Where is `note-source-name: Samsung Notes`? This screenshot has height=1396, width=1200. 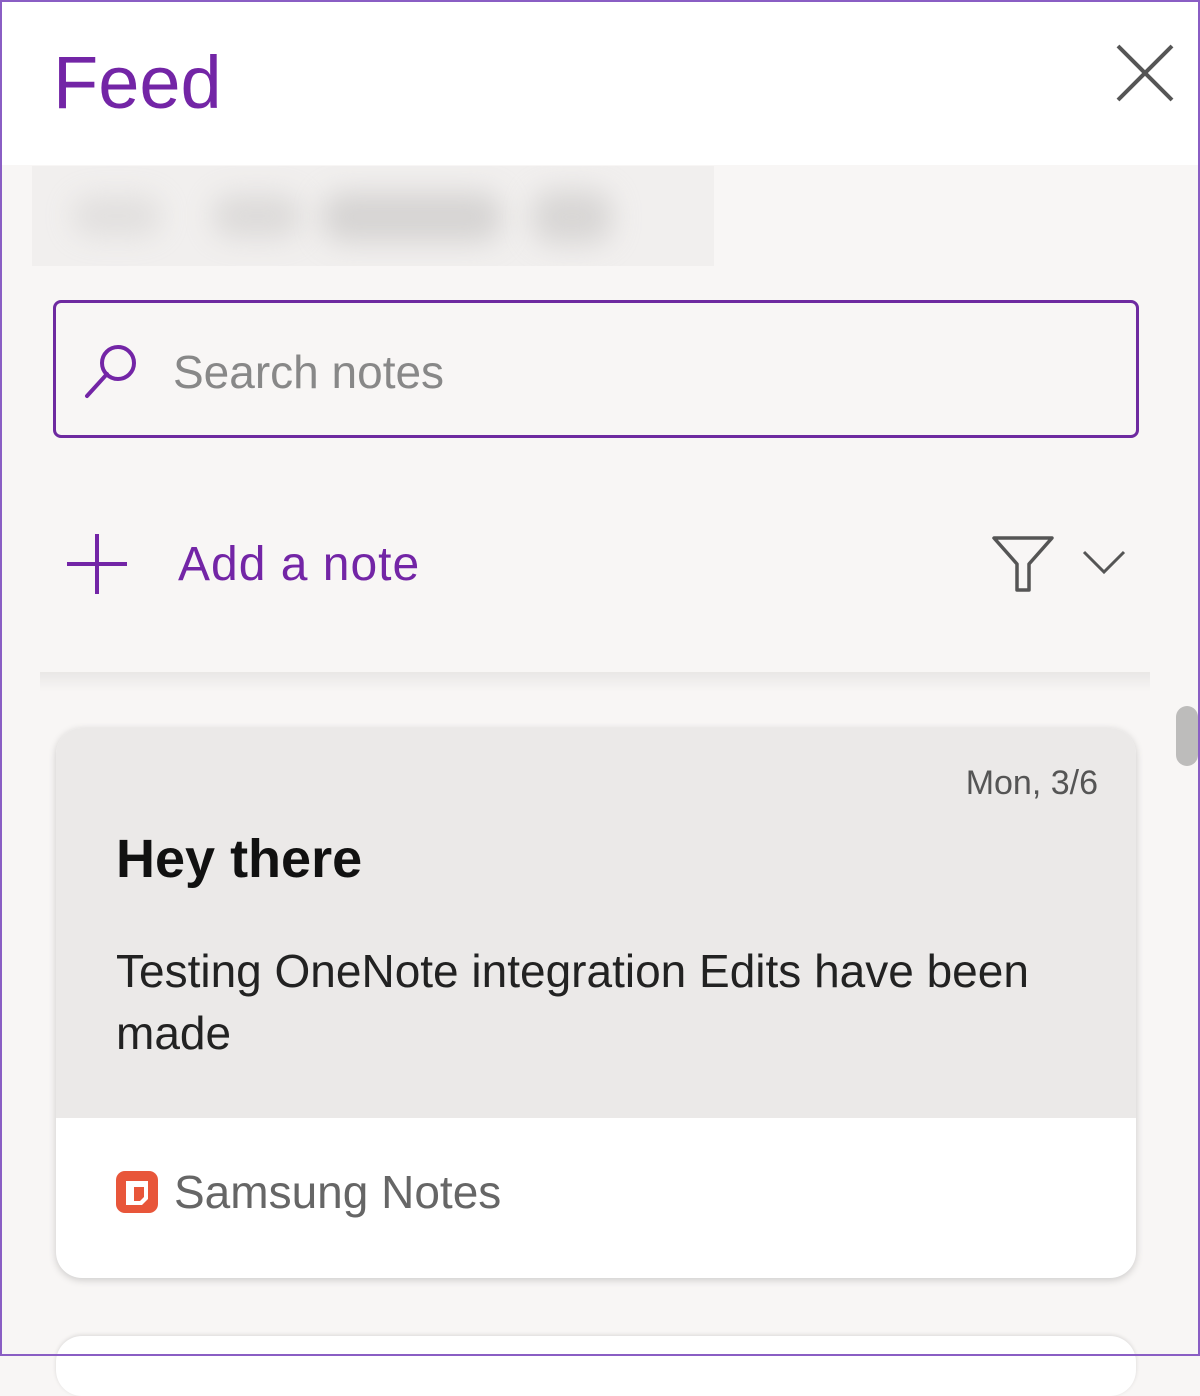
note-source-name: Samsung Notes is located at coordinates (338, 1192).